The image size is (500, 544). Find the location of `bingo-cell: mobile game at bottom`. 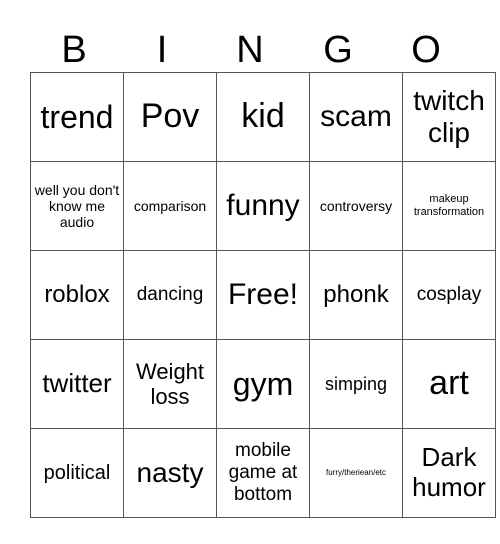

bingo-cell: mobile game at bottom is located at coordinates (263, 473).